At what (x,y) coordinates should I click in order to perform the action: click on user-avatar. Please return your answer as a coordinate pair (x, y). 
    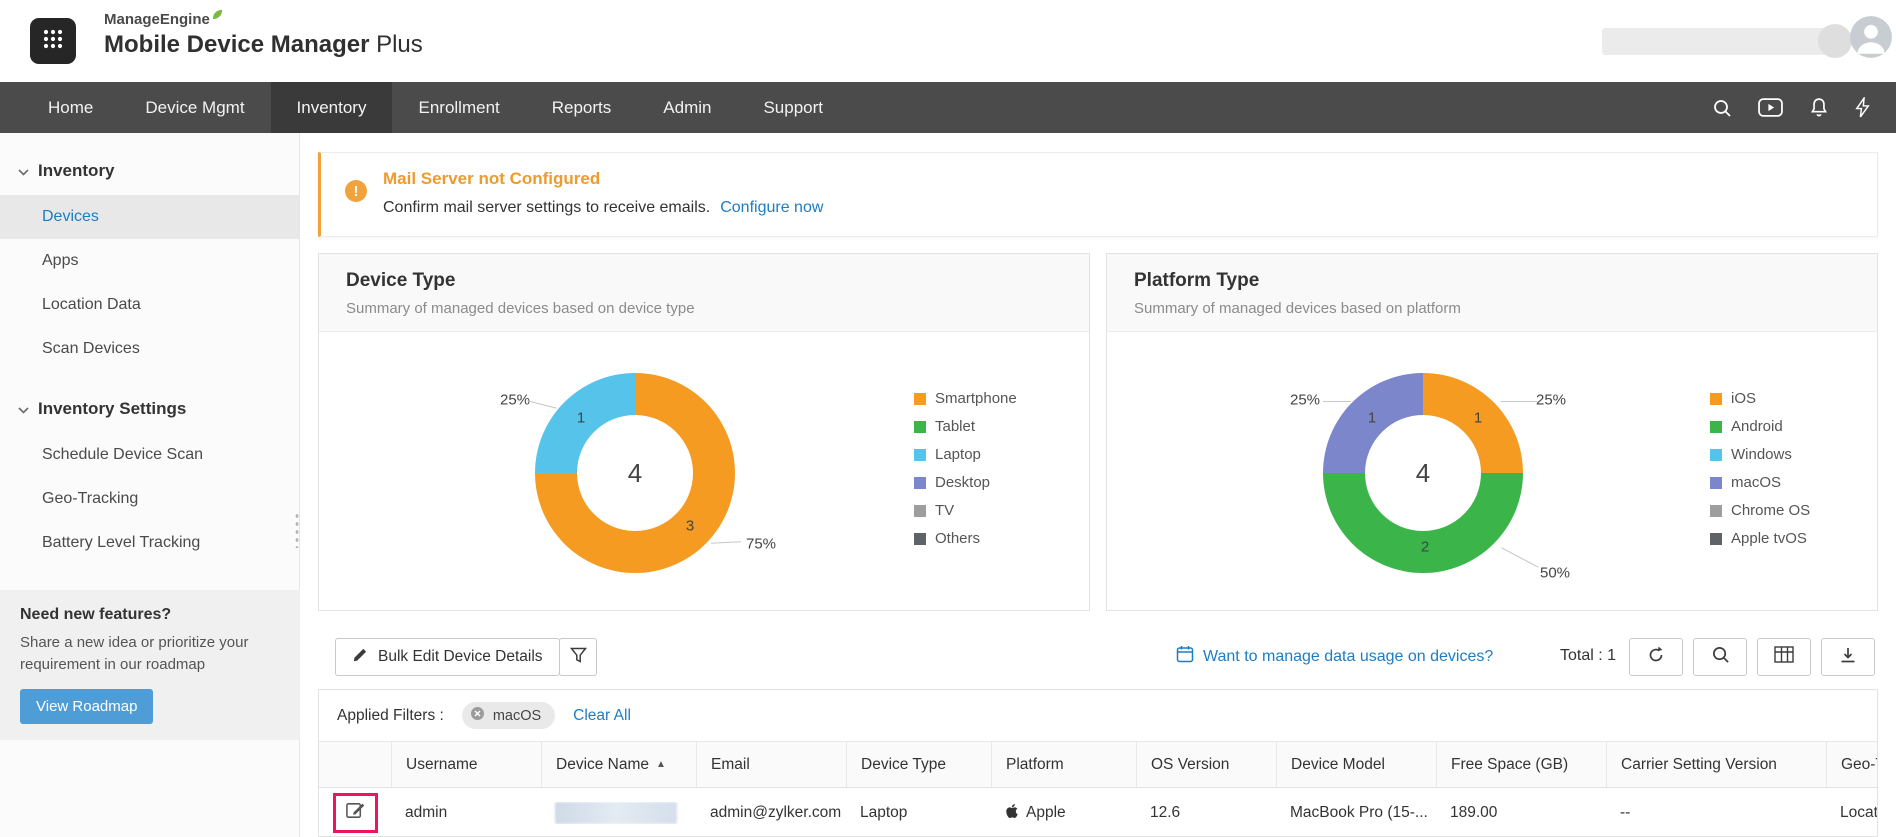
    Looking at the image, I should click on (1871, 37).